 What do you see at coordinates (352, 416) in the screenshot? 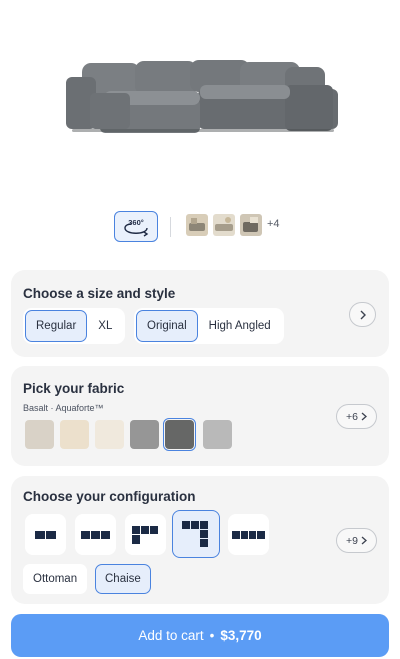
I see `fabric-more-label: +6` at bounding box center [352, 416].